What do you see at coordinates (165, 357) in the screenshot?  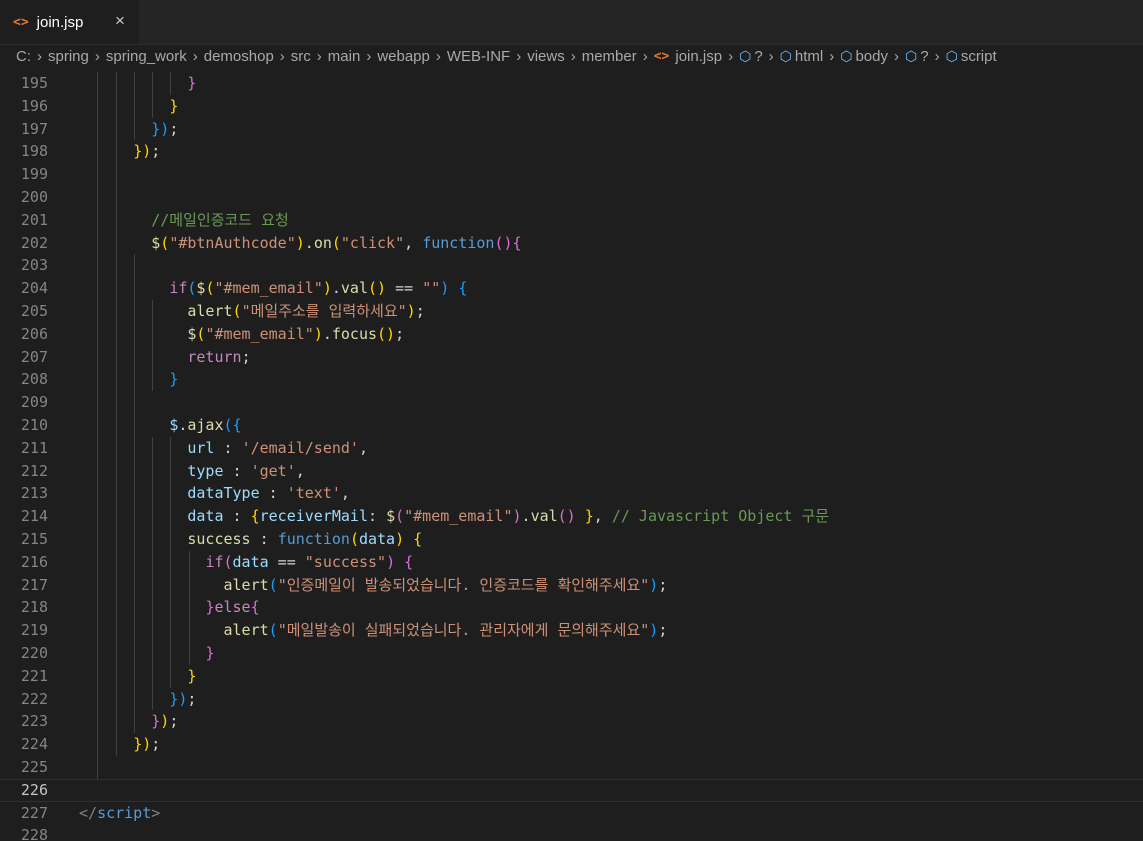 I see `code-text: return;` at bounding box center [165, 357].